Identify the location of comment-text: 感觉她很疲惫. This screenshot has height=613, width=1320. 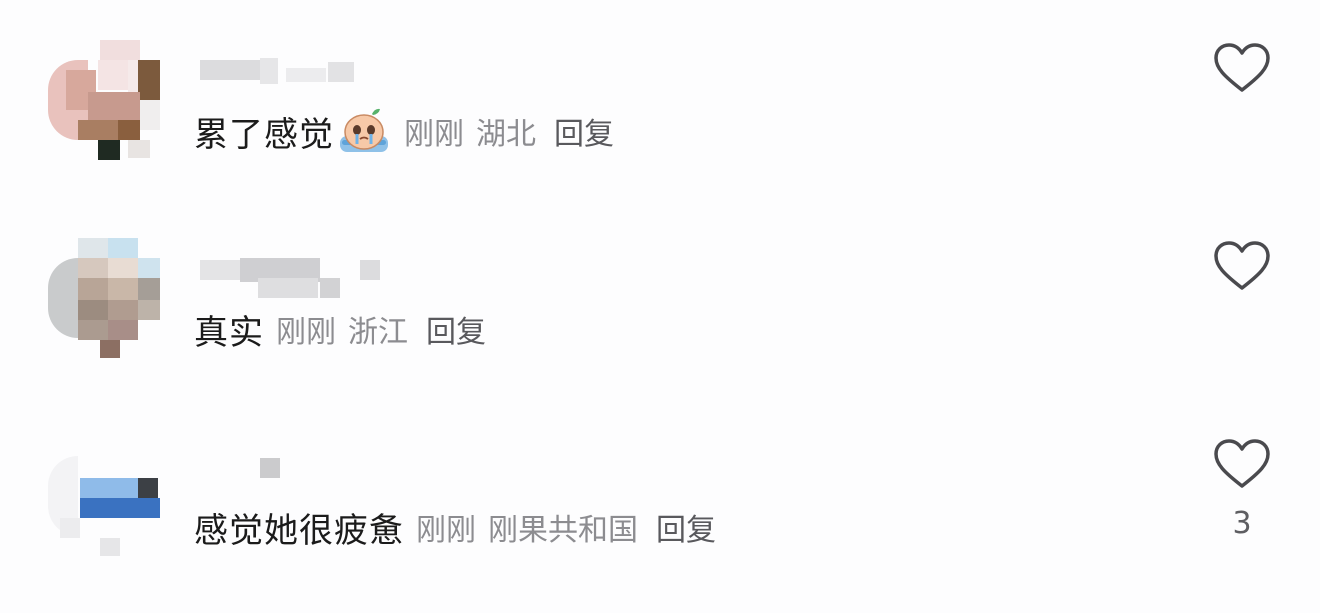
(299, 530).